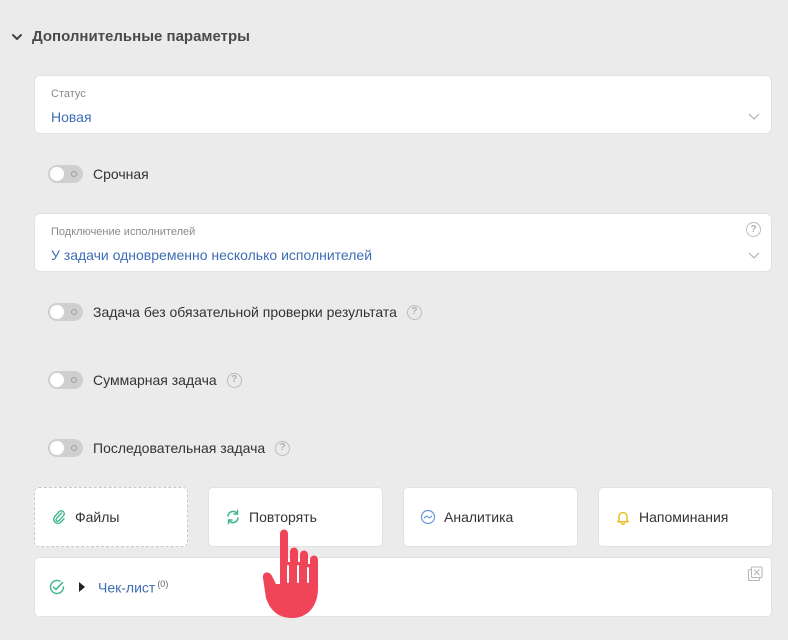 This screenshot has width=788, height=640. I want to click on repeat-label: Повторять, so click(283, 517).